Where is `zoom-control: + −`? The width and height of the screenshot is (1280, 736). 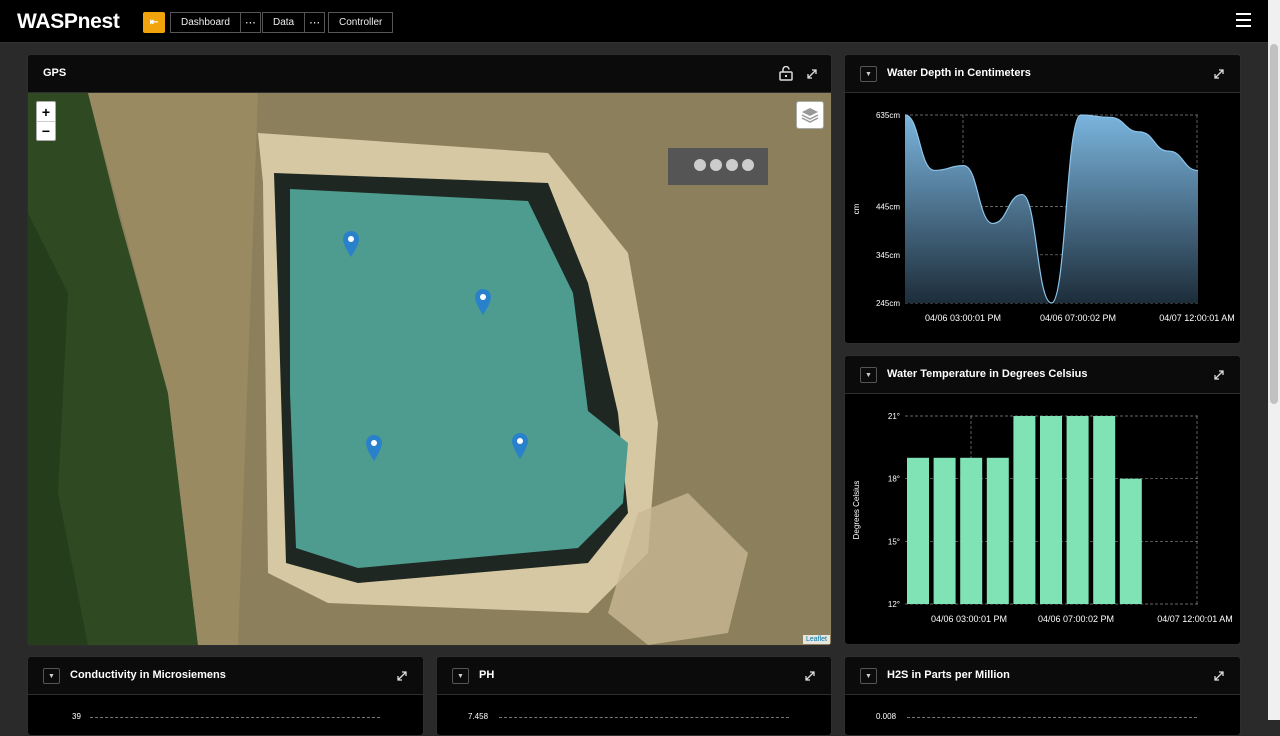 zoom-control: + − is located at coordinates (46, 121).